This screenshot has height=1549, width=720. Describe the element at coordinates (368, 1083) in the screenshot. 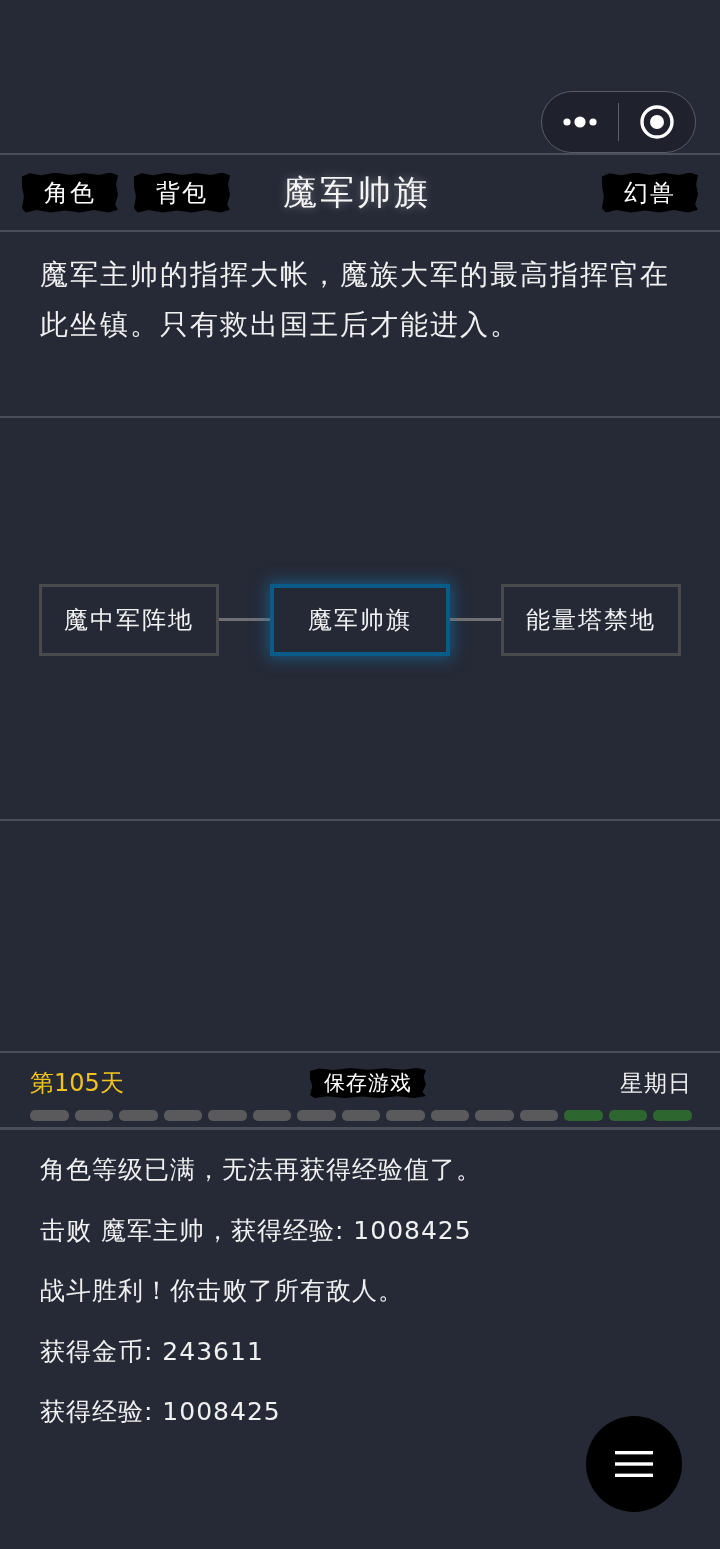

I see `save-game-button: 保存游戏` at that location.